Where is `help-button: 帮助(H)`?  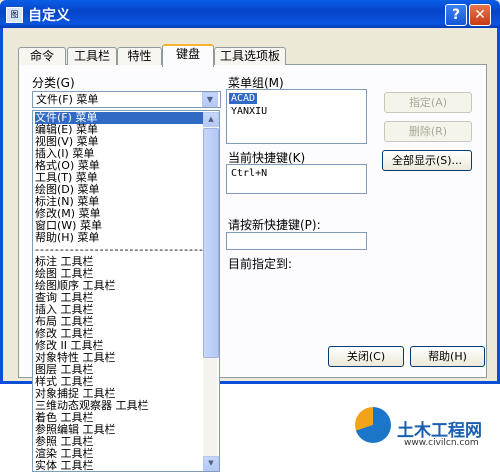 help-button: 帮助(H) is located at coordinates (447, 356).